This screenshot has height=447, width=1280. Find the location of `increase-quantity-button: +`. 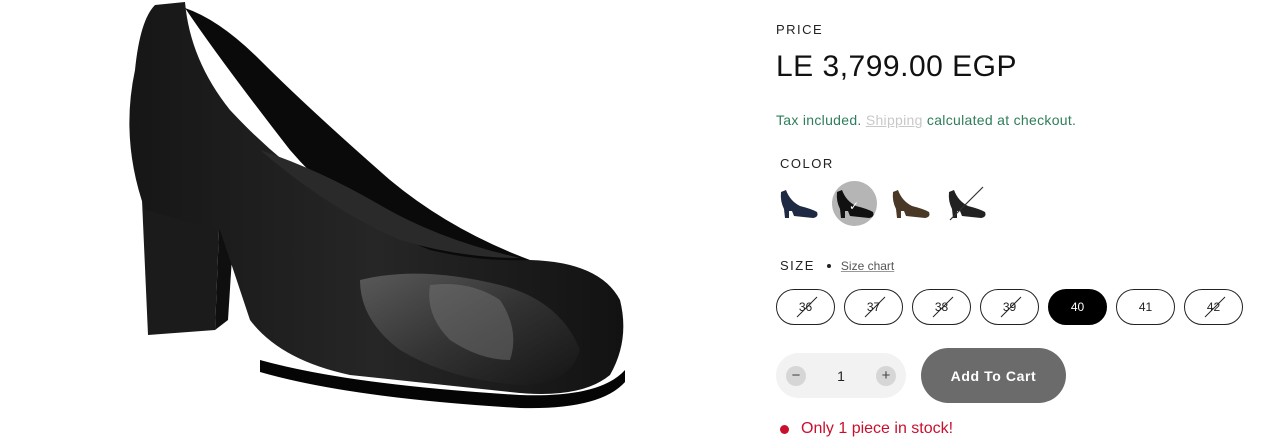

increase-quantity-button: + is located at coordinates (885, 375).